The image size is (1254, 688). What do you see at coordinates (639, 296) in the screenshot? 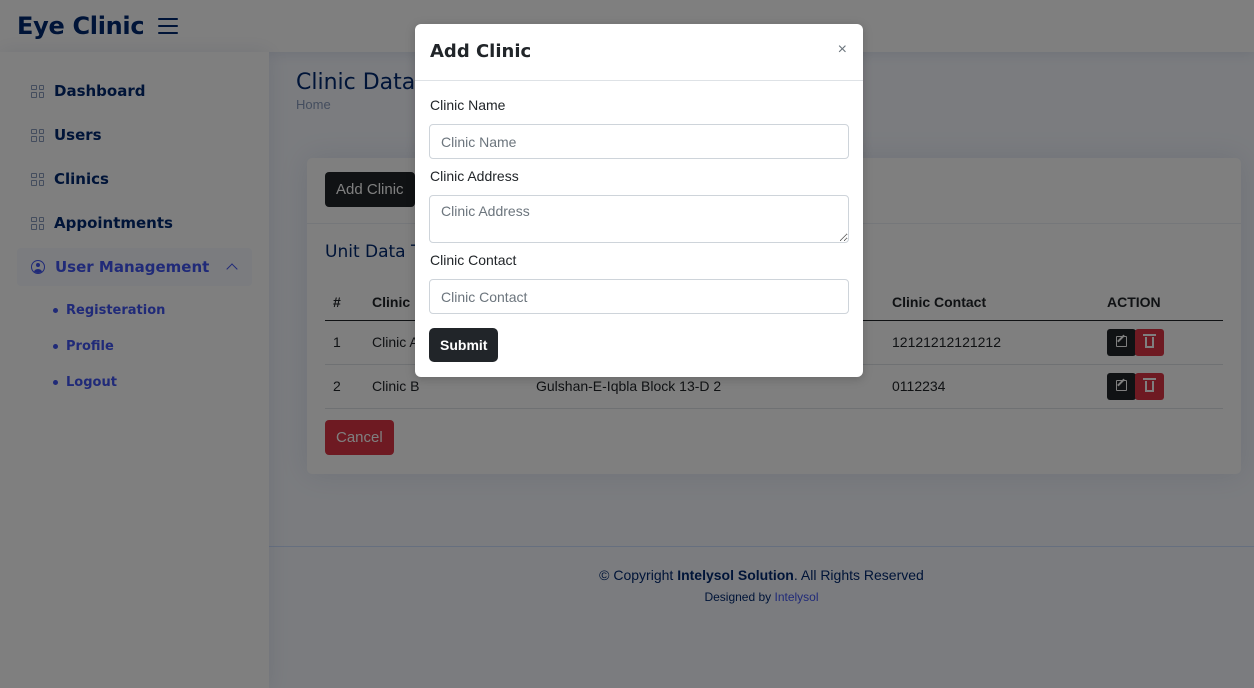
I see `clinic-contact-input` at bounding box center [639, 296].